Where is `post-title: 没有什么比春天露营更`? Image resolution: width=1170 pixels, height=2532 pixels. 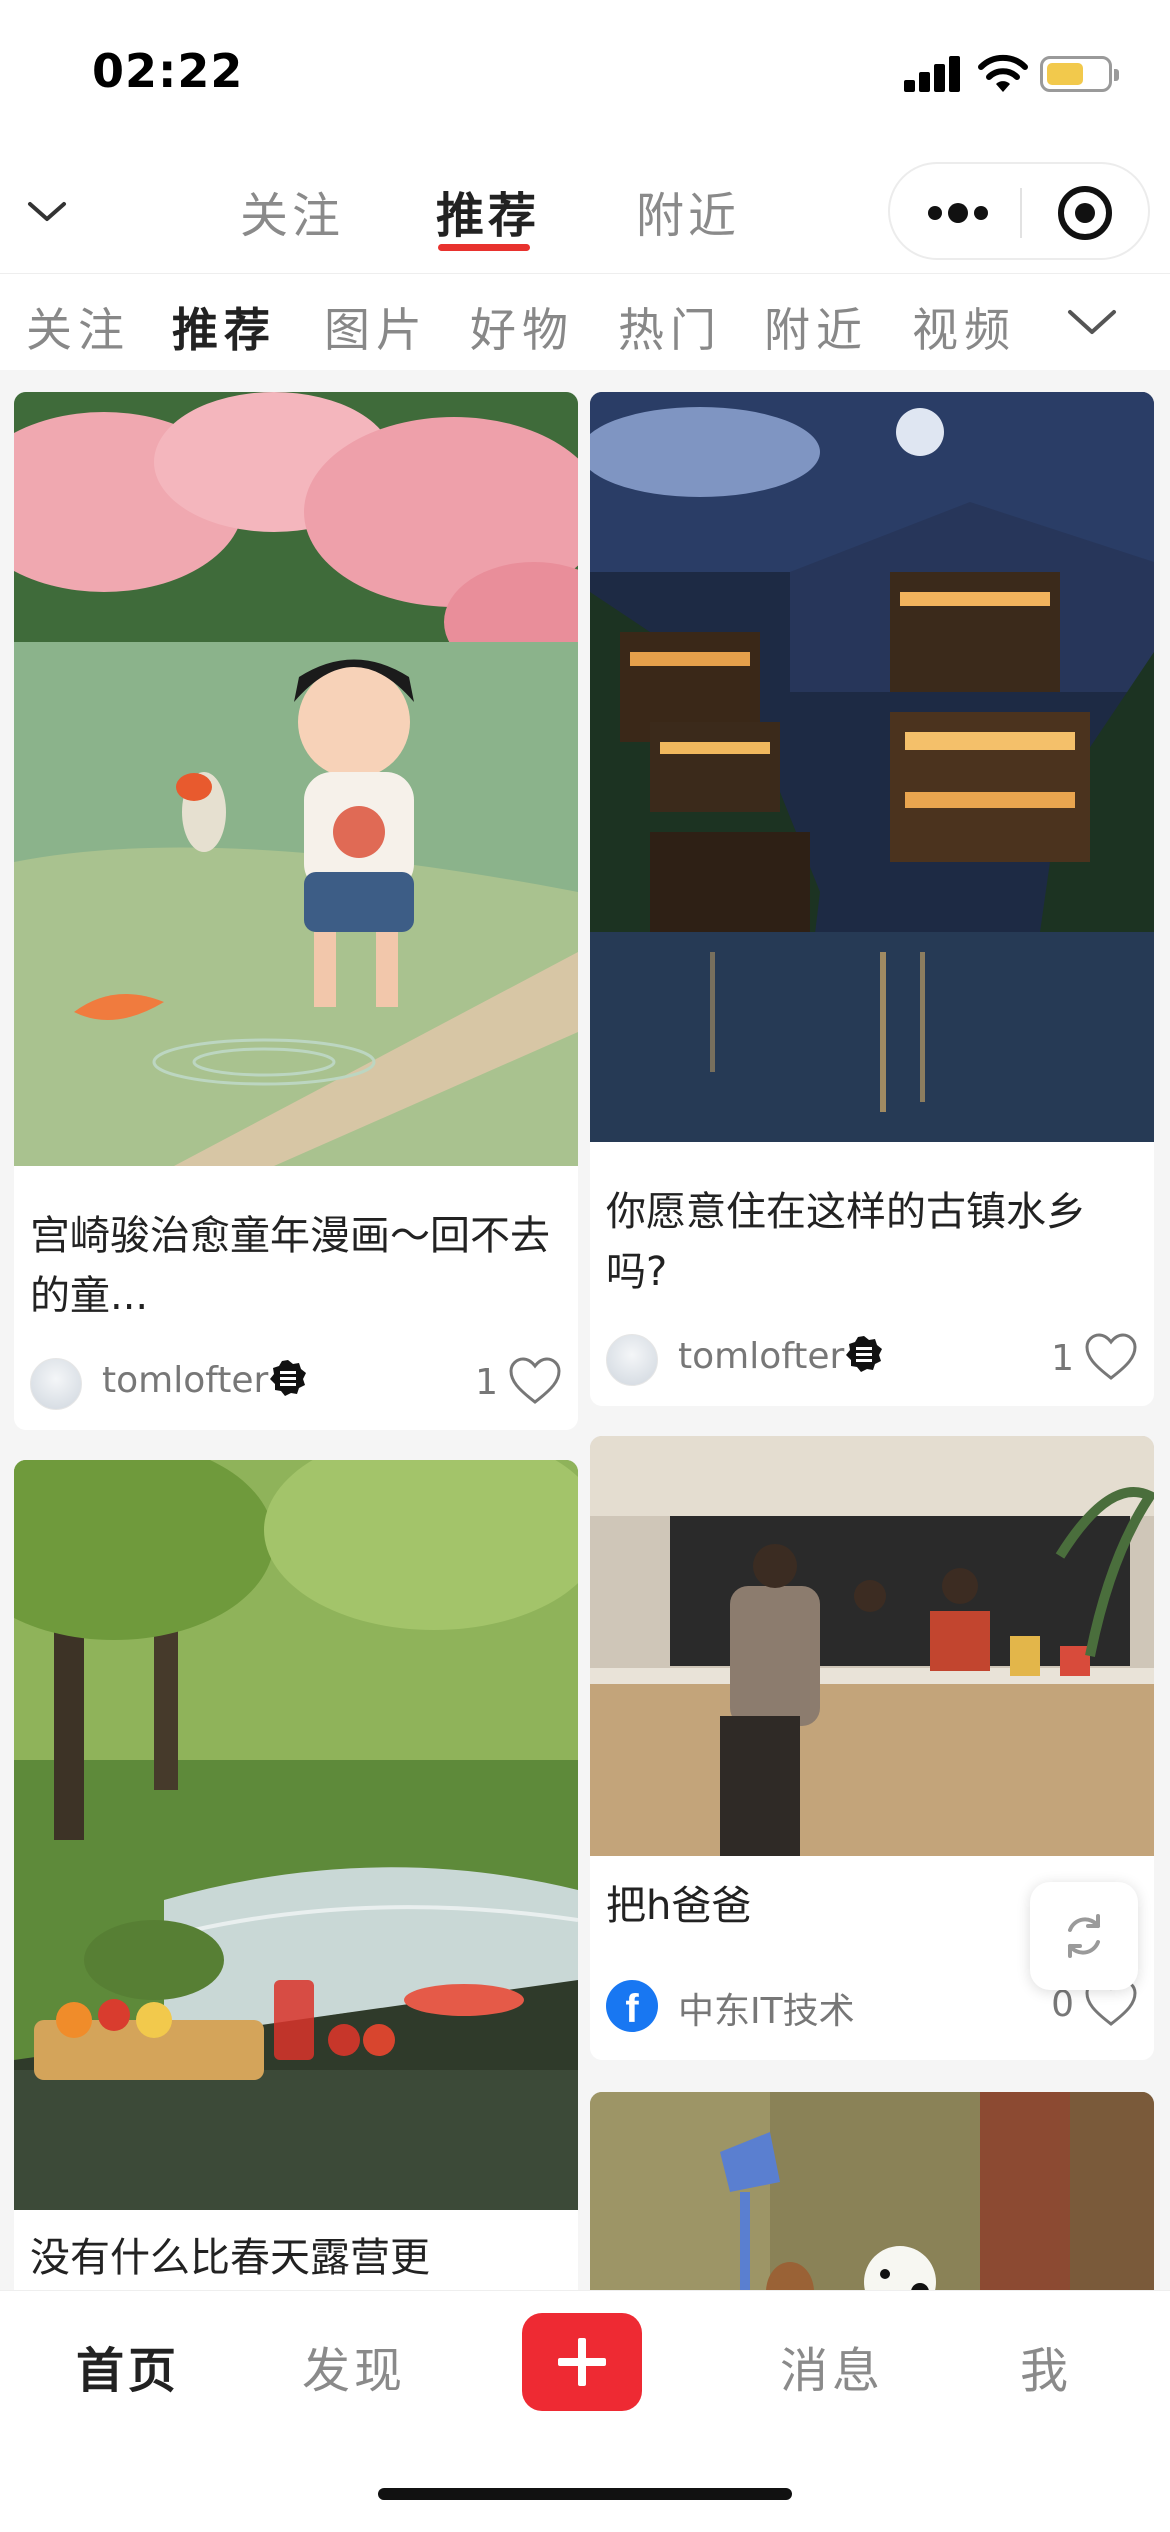 post-title: 没有什么比春天露营更 is located at coordinates (230, 2258).